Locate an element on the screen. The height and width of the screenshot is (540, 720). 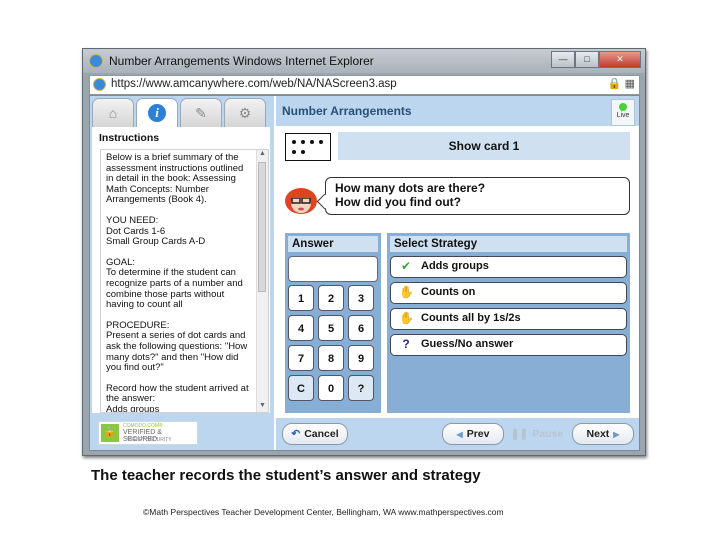
answer-input is located at coordinates (333, 269).